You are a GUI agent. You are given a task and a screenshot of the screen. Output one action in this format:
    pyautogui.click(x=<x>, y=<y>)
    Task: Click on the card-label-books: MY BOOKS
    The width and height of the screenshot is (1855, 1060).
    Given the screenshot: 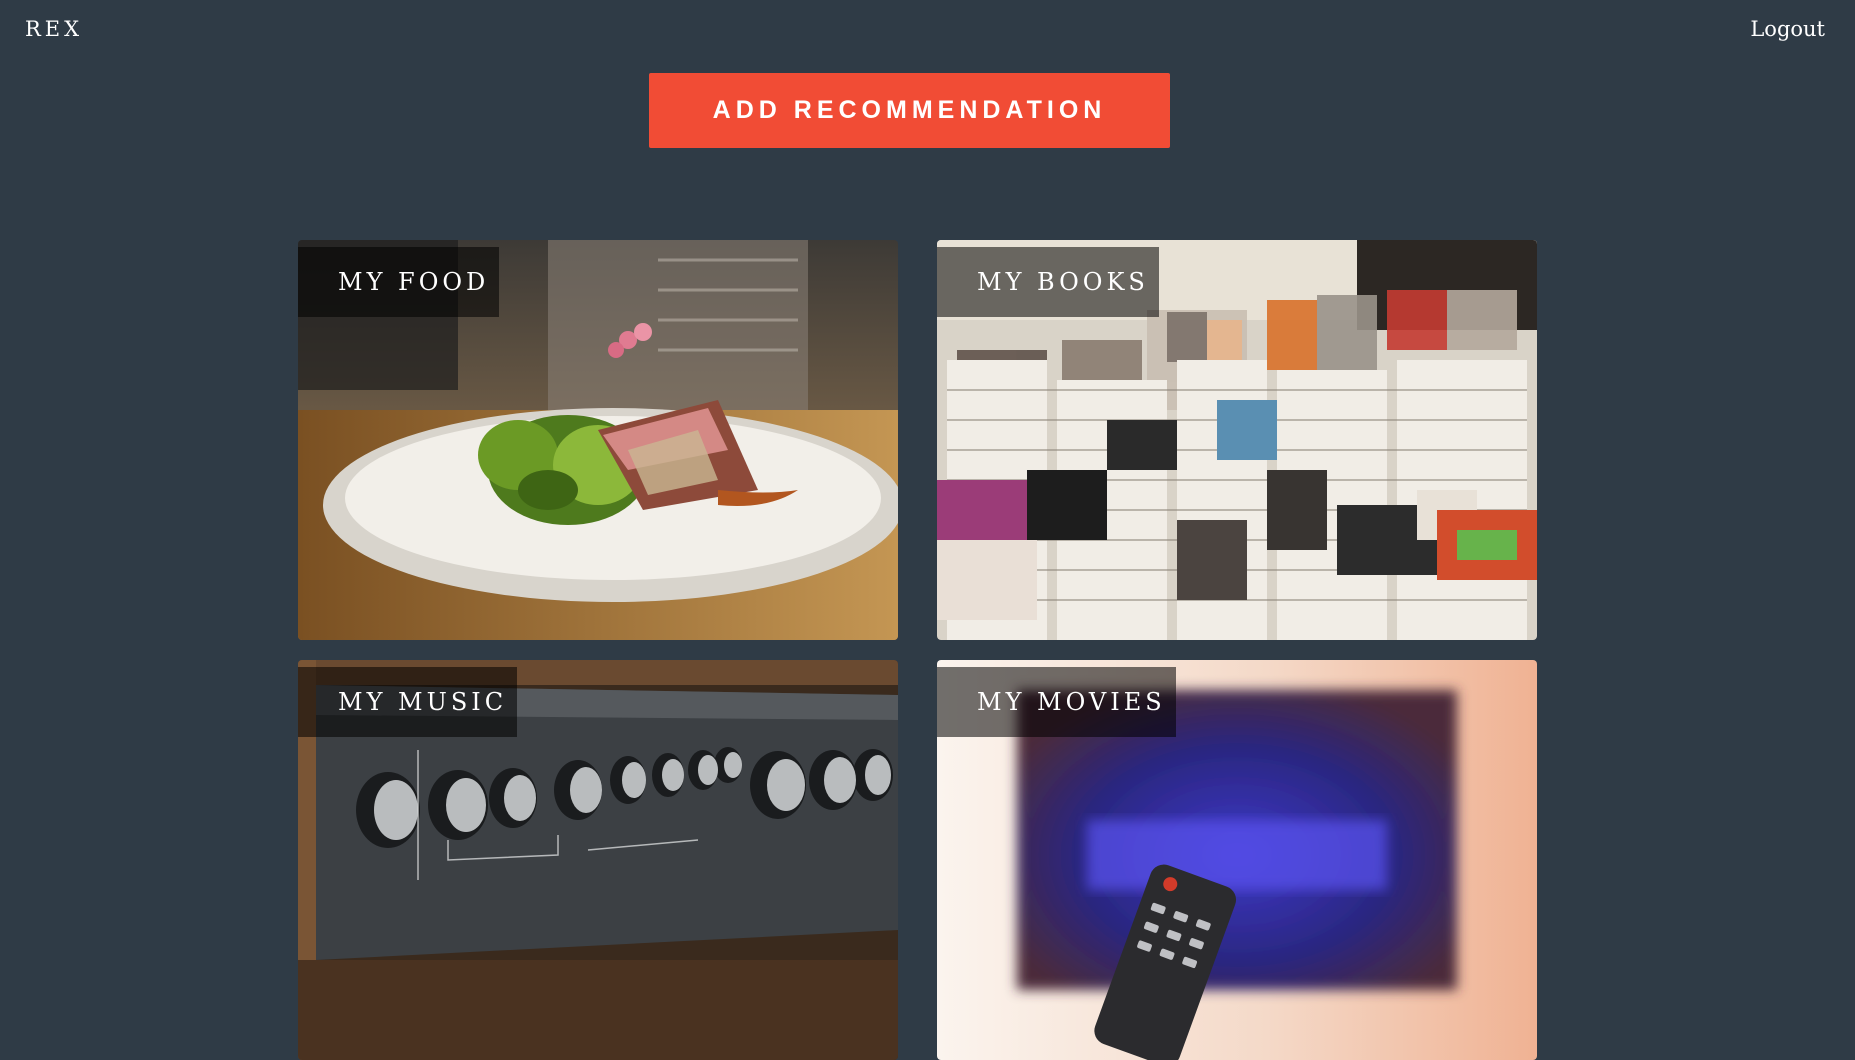 What is the action you would take?
    pyautogui.click(x=1048, y=282)
    